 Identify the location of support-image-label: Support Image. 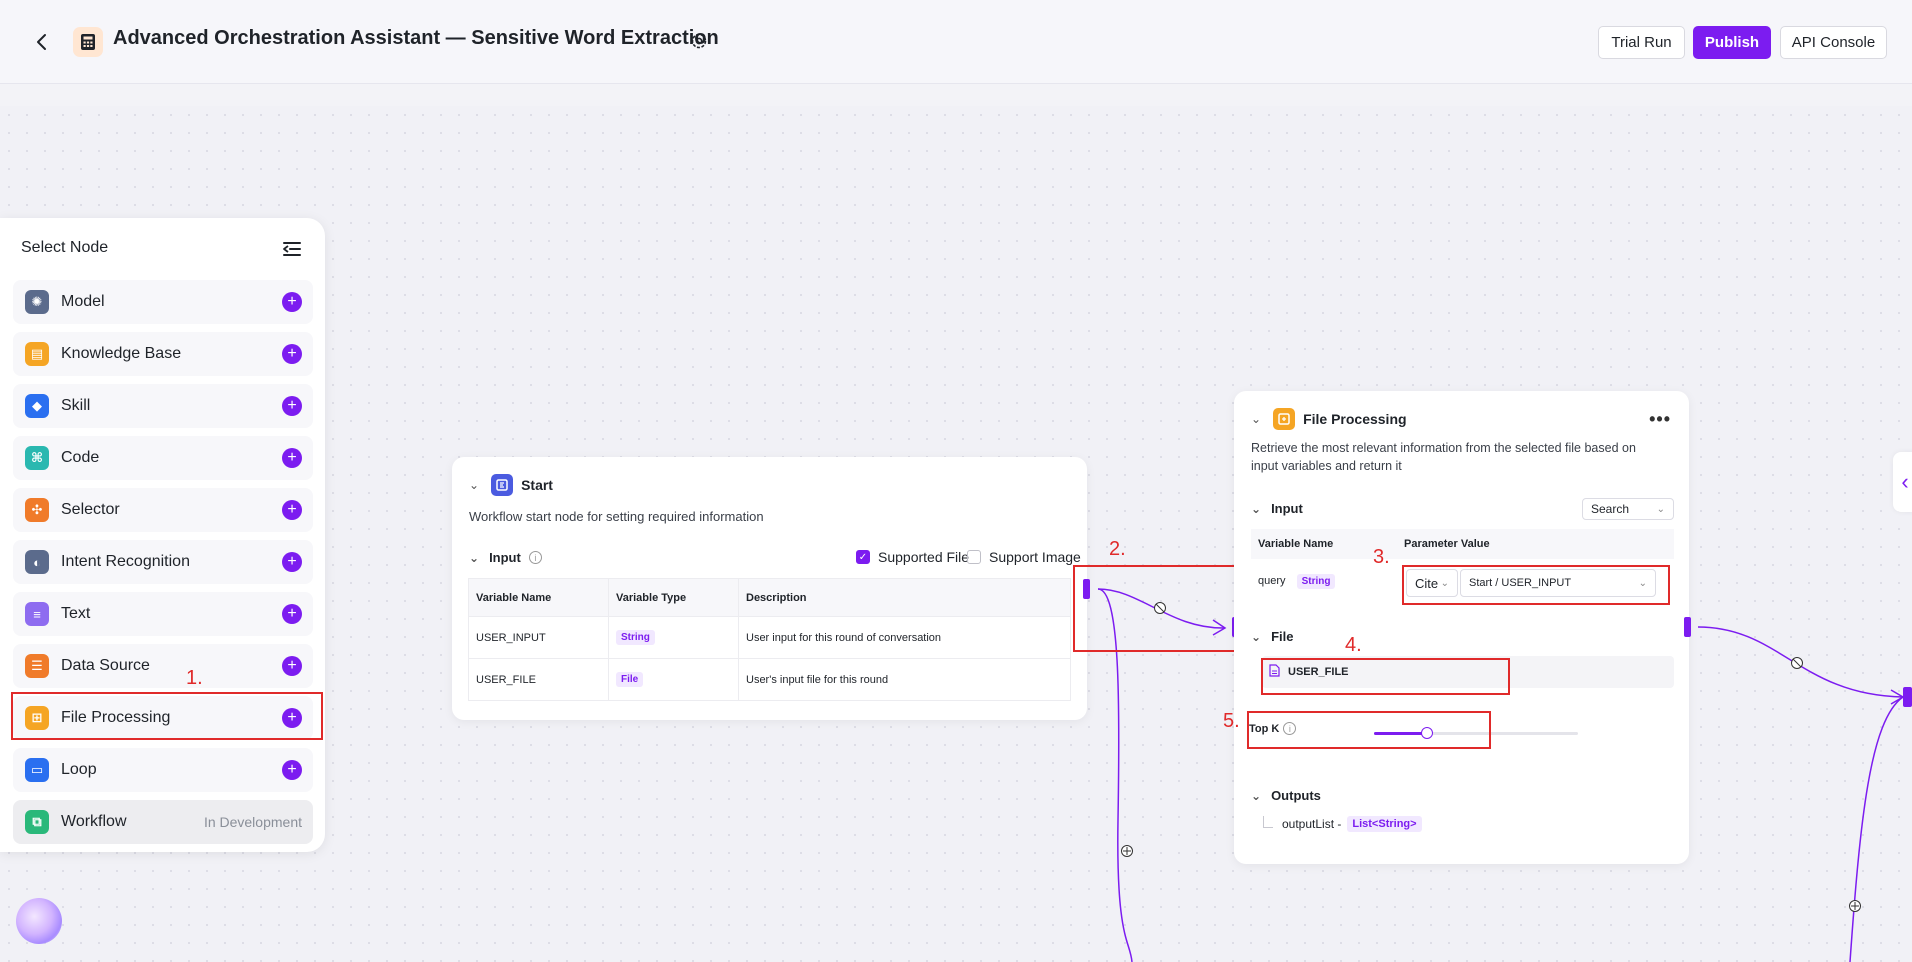
(1035, 557).